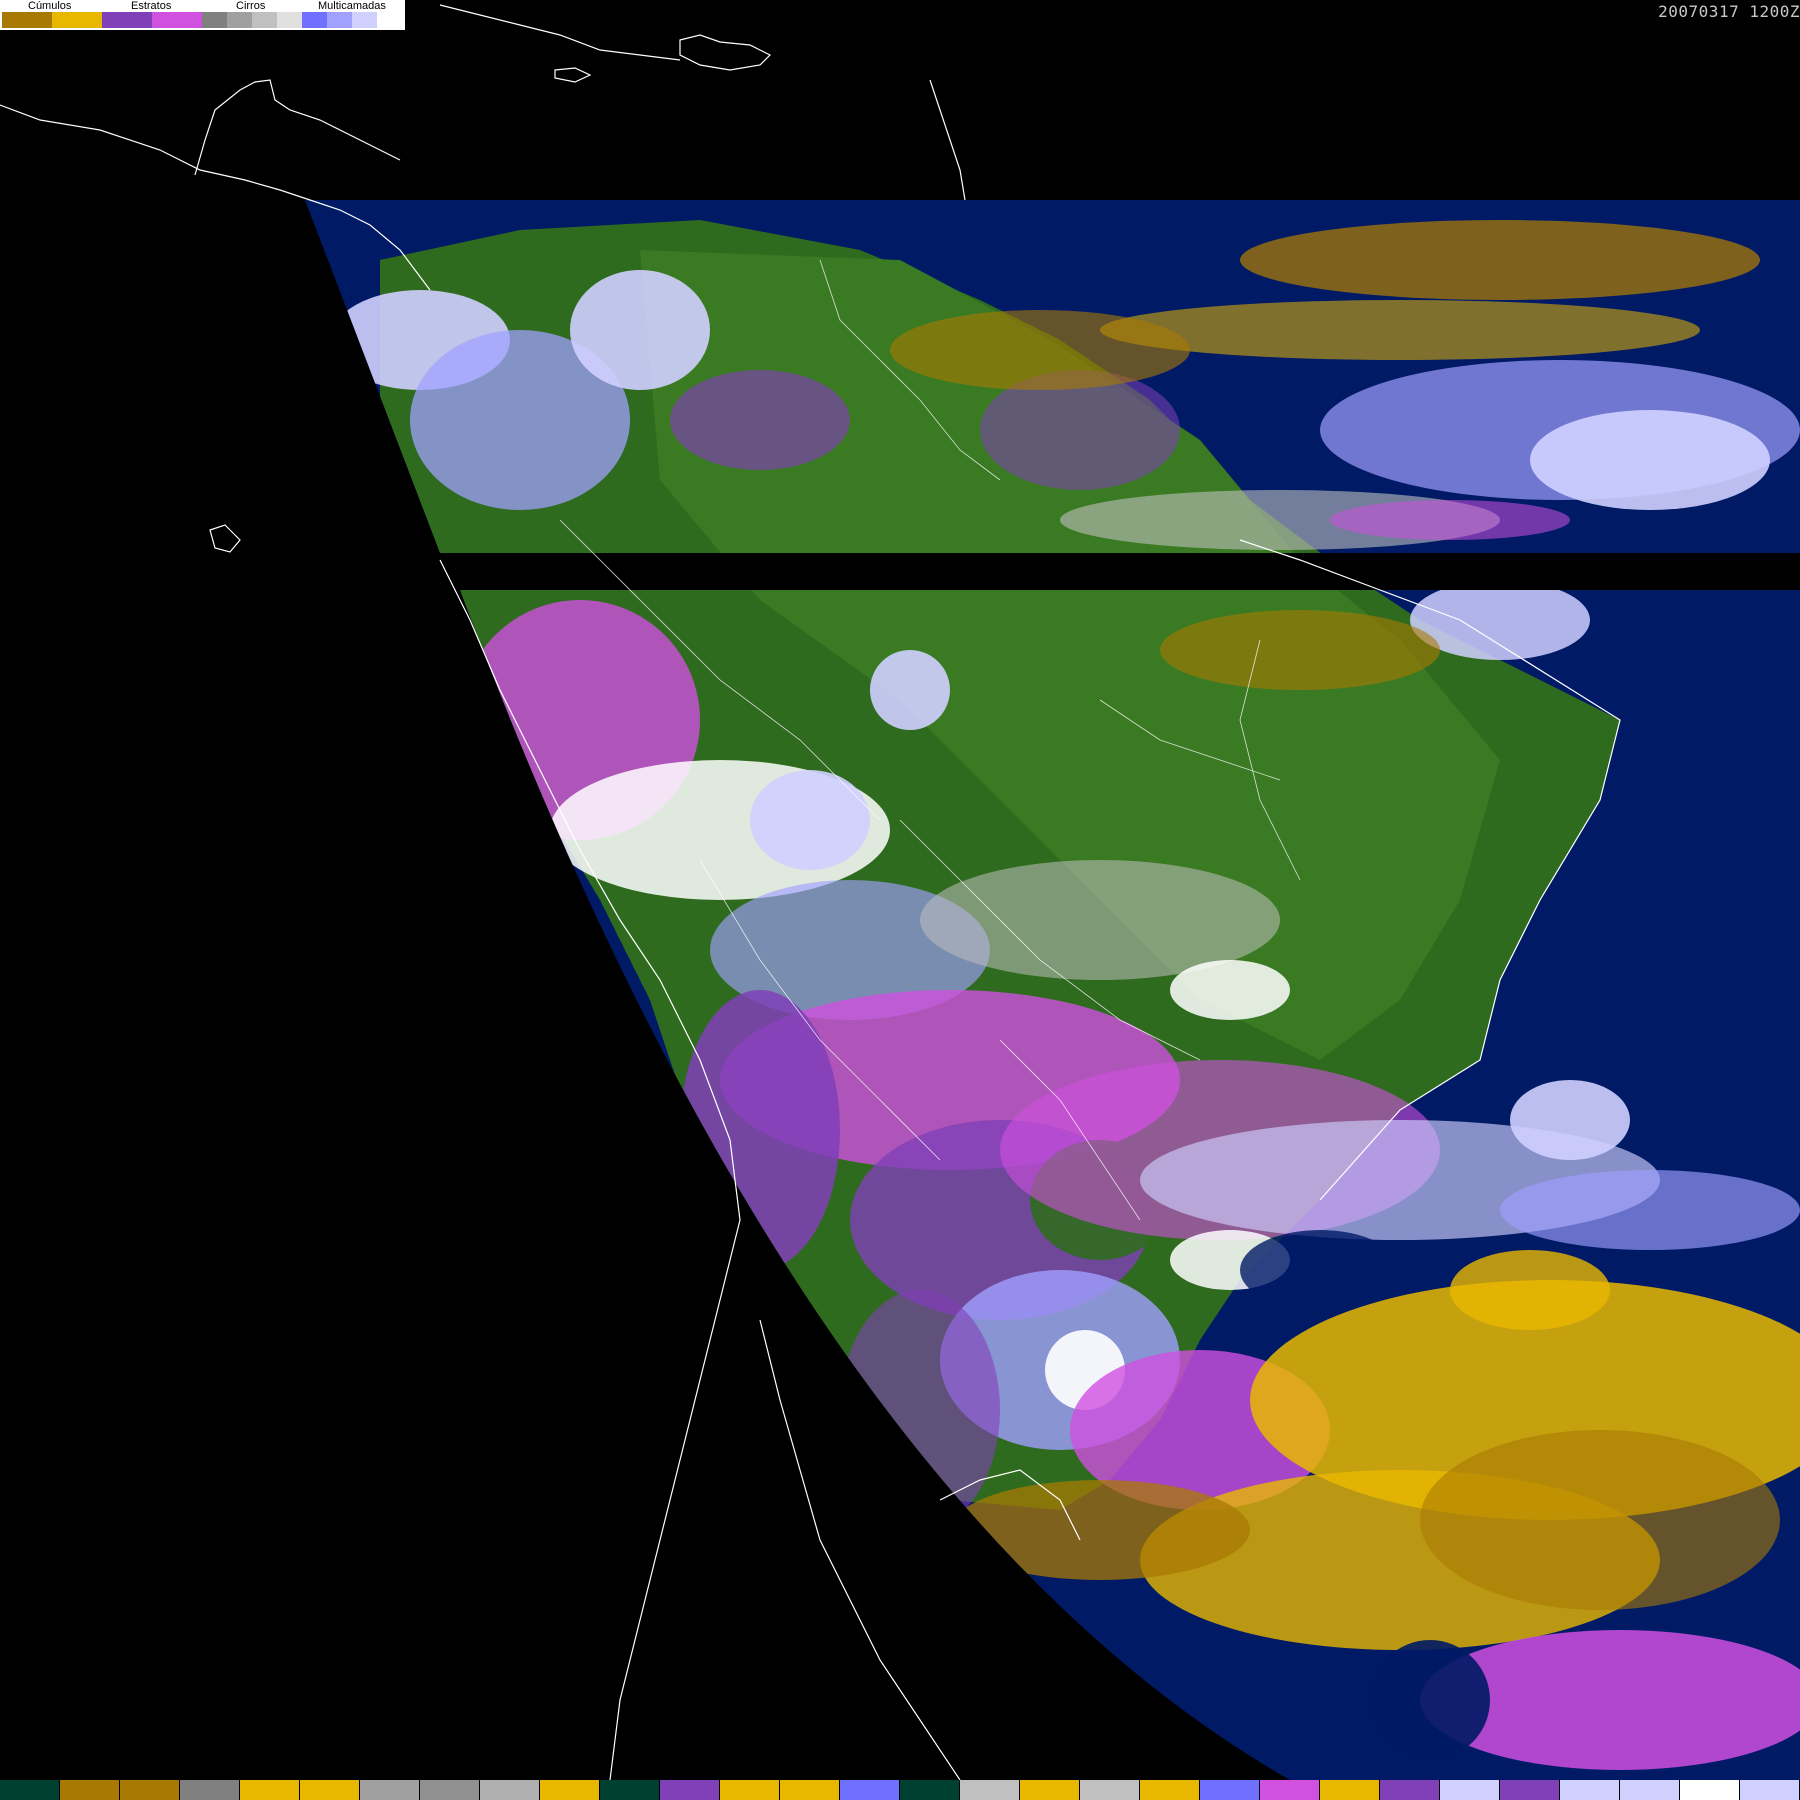 The width and height of the screenshot is (1800, 1800). I want to click on legend-swatches, so click(202, 20).